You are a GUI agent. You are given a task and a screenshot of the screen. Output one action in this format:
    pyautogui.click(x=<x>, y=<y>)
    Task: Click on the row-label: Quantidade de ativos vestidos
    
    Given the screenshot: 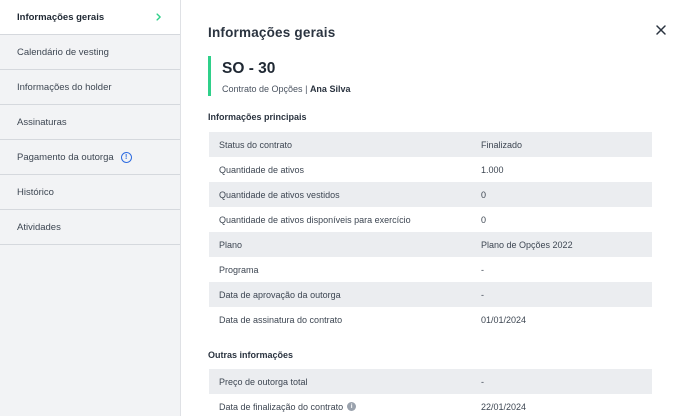 What is the action you would take?
    pyautogui.click(x=279, y=194)
    